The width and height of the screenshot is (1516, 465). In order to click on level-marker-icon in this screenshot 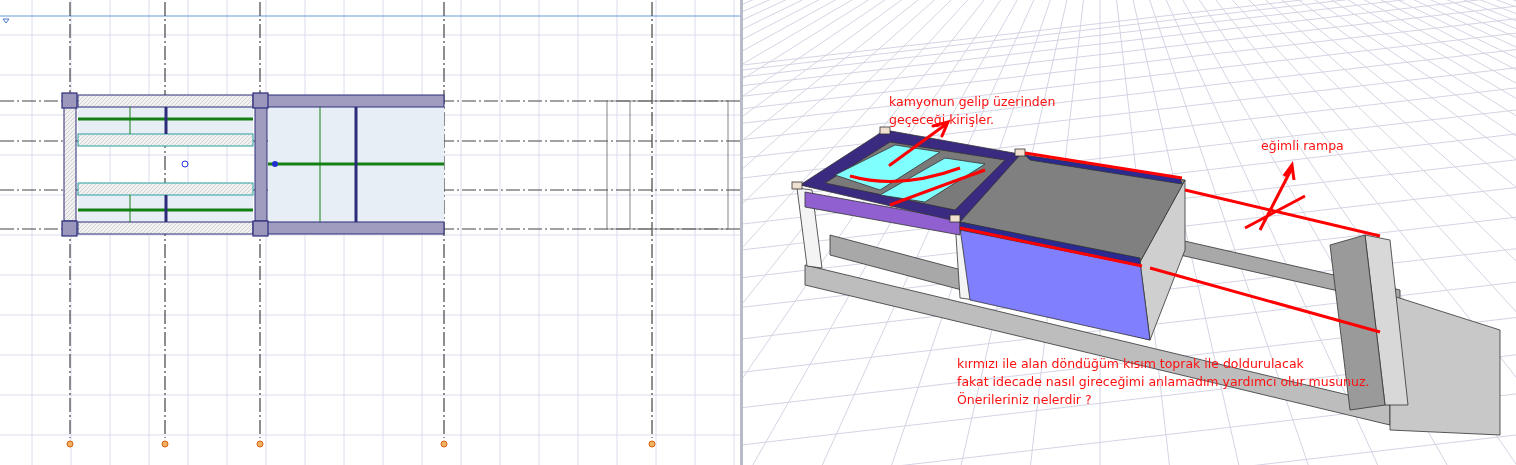, I will do `click(6, 21)`.